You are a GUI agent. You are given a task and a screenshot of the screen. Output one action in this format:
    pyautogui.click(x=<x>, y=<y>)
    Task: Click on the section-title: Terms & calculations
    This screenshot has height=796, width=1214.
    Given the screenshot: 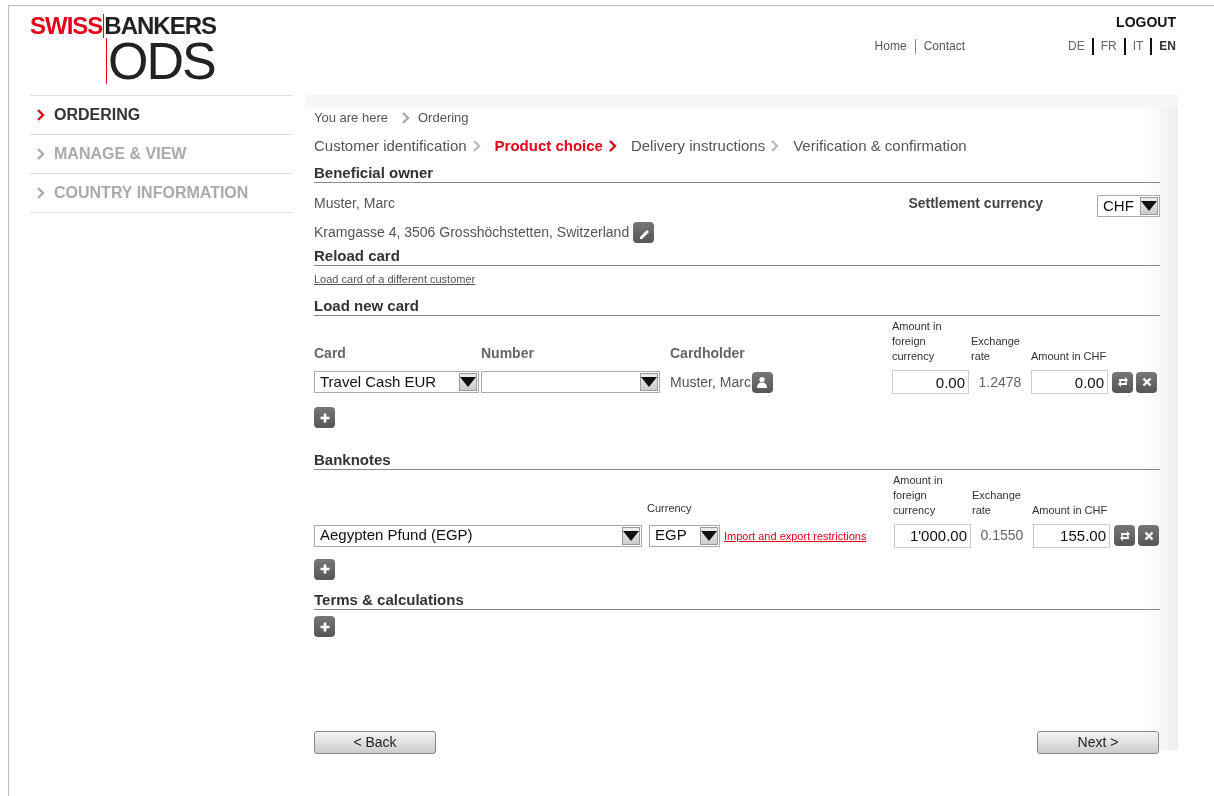 What is the action you would take?
    pyautogui.click(x=737, y=600)
    